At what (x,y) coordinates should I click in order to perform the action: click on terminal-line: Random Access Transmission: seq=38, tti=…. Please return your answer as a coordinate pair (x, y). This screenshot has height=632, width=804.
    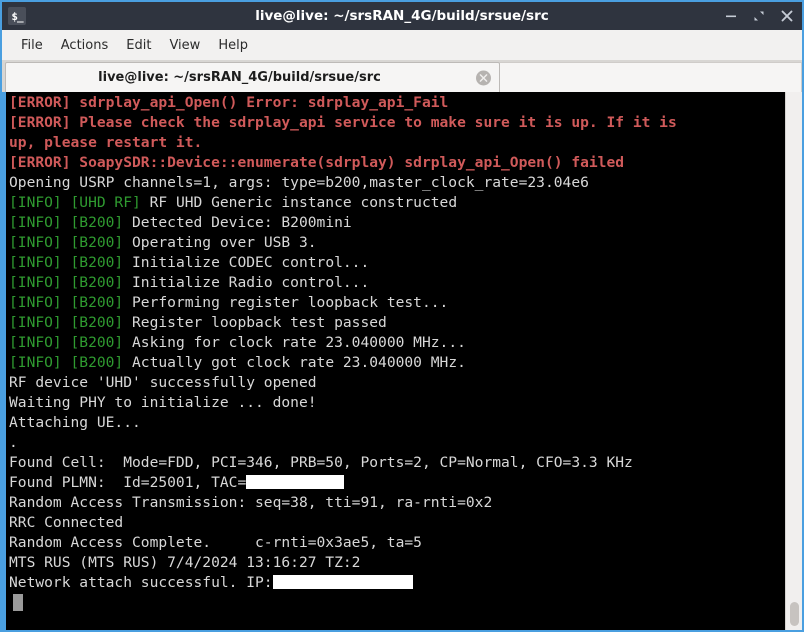
    Looking at the image, I should click on (395, 503).